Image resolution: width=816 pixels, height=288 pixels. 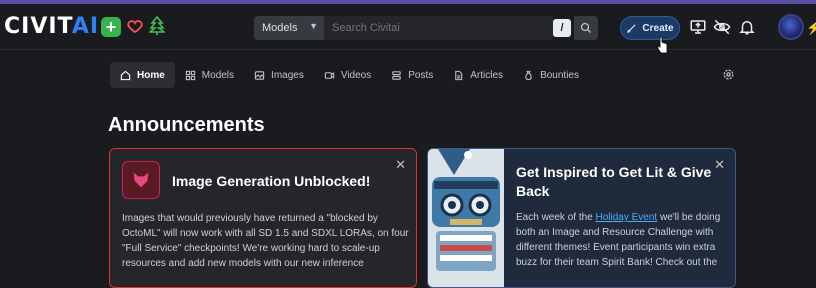 What do you see at coordinates (811, 28) in the screenshot?
I see `bolt-icon: ⚡` at bounding box center [811, 28].